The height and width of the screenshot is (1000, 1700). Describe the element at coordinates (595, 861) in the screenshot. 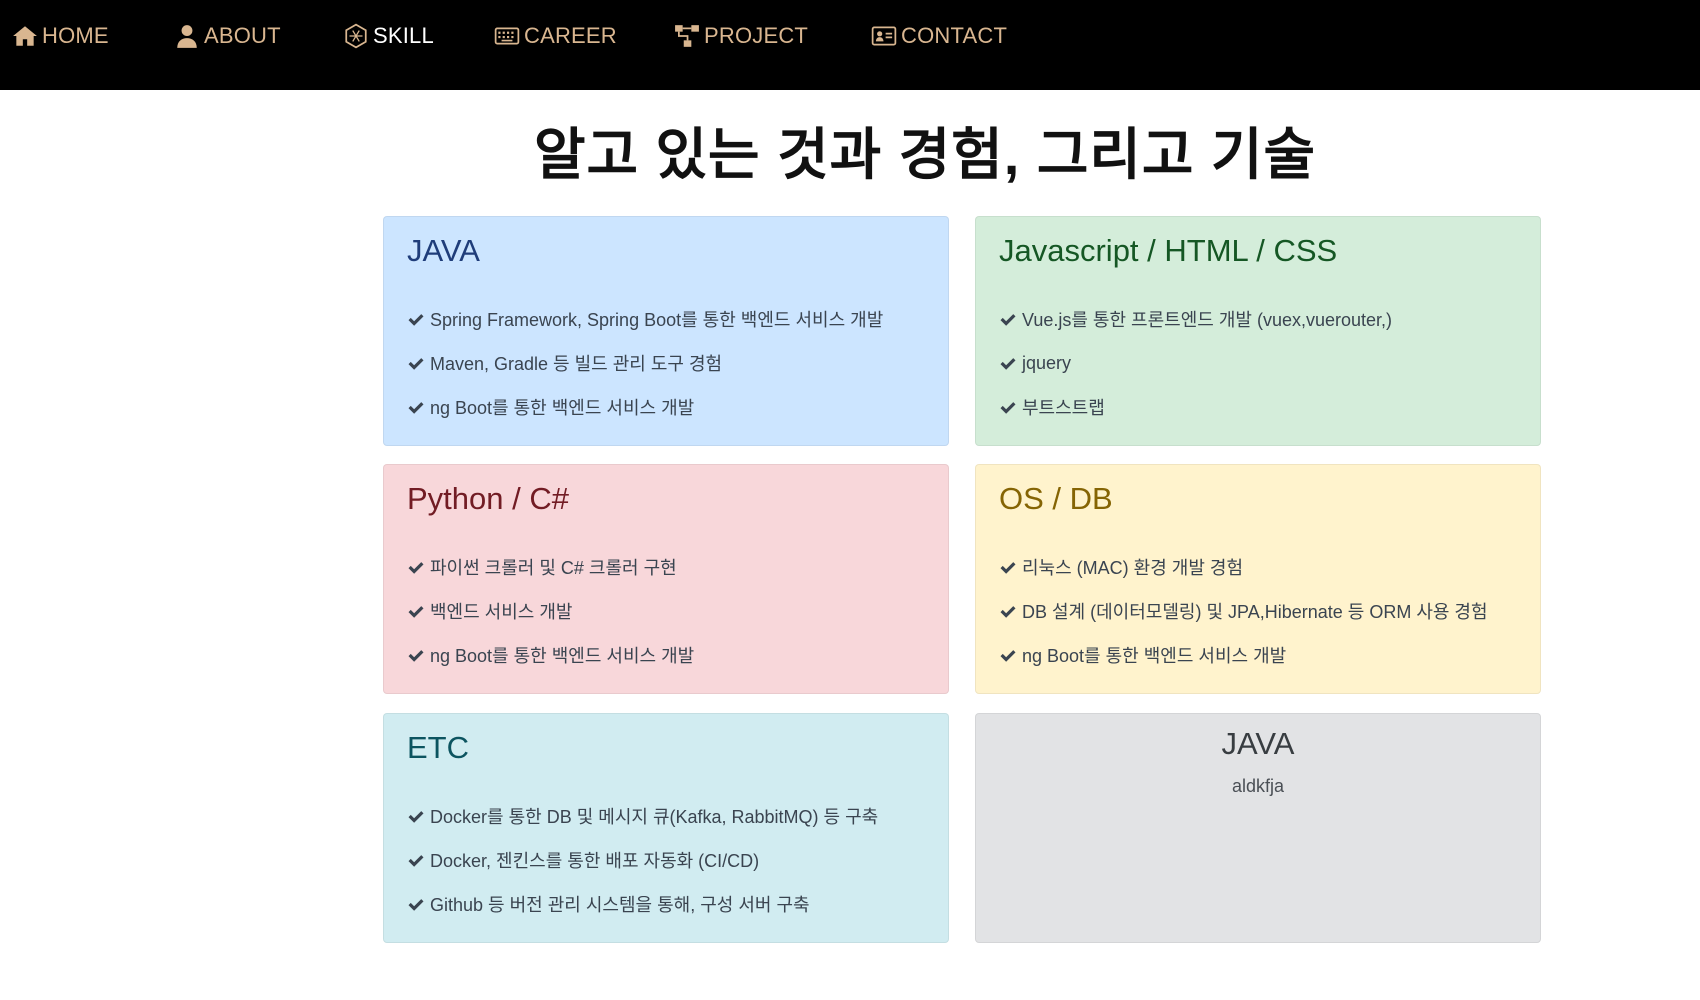

I see `list-item-text: Docker, 젠킨스를 통한 배포 자동화 (CI/CD)` at that location.